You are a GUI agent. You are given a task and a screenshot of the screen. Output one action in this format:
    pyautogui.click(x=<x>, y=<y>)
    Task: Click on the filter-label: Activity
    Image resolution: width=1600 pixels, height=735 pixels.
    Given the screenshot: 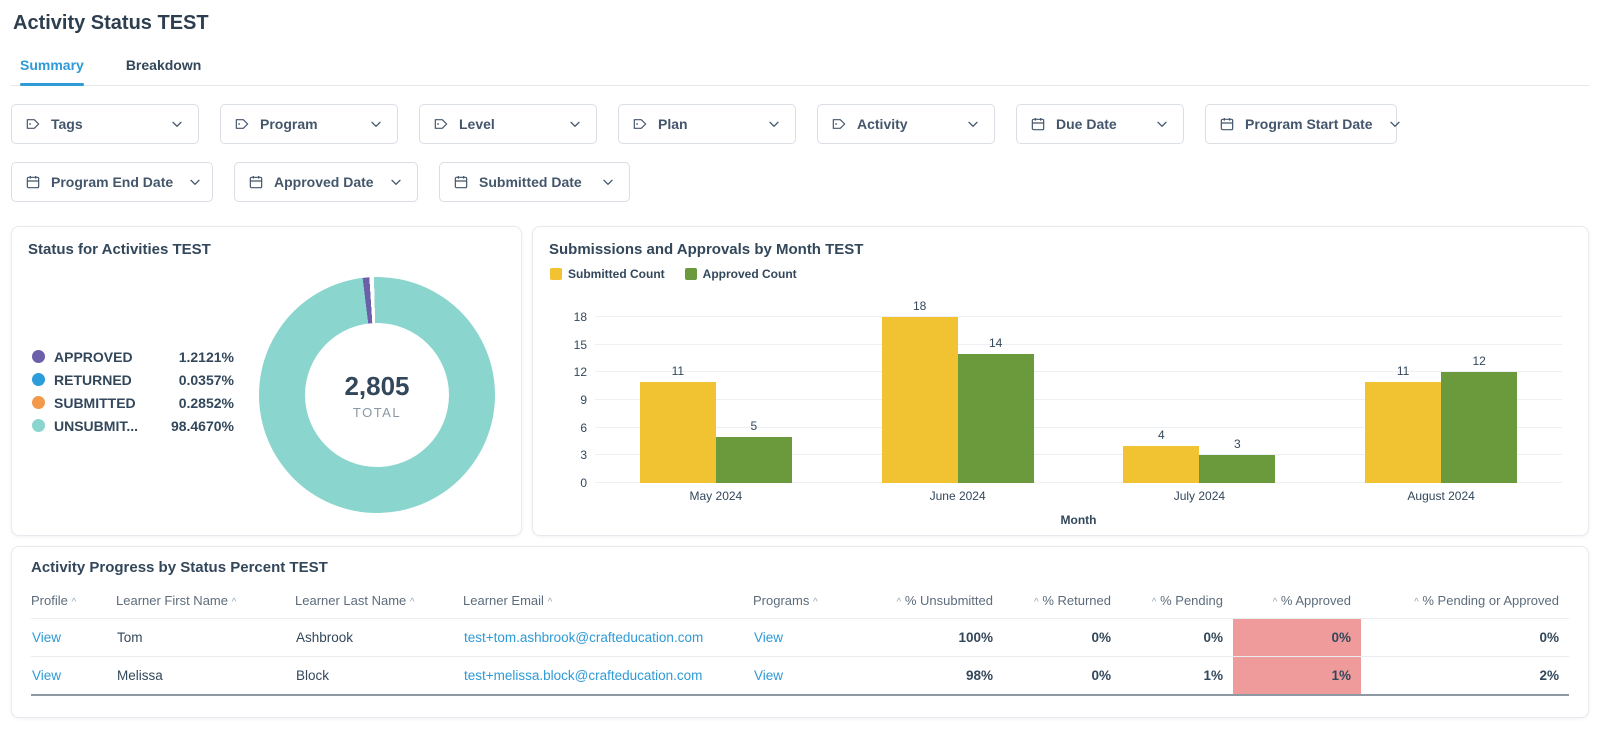 What is the action you would take?
    pyautogui.click(x=882, y=124)
    